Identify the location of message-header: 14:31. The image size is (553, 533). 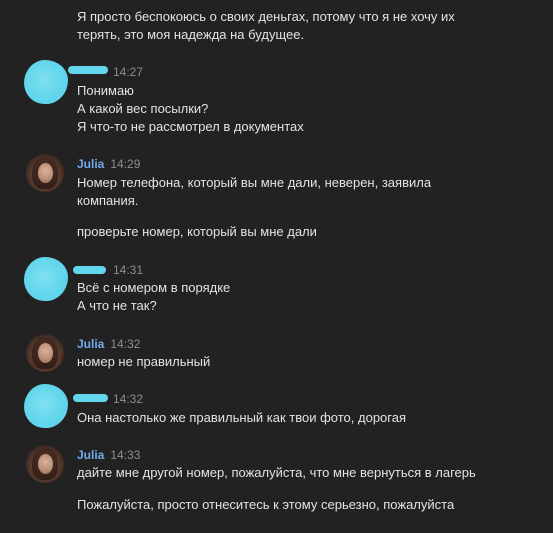
(128, 270).